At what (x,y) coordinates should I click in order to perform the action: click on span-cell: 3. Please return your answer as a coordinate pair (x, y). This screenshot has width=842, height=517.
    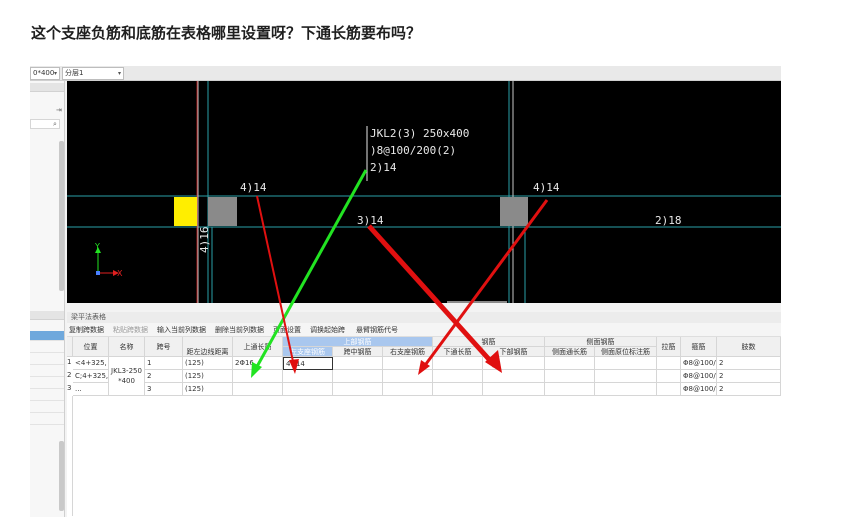
    Looking at the image, I should click on (164, 389).